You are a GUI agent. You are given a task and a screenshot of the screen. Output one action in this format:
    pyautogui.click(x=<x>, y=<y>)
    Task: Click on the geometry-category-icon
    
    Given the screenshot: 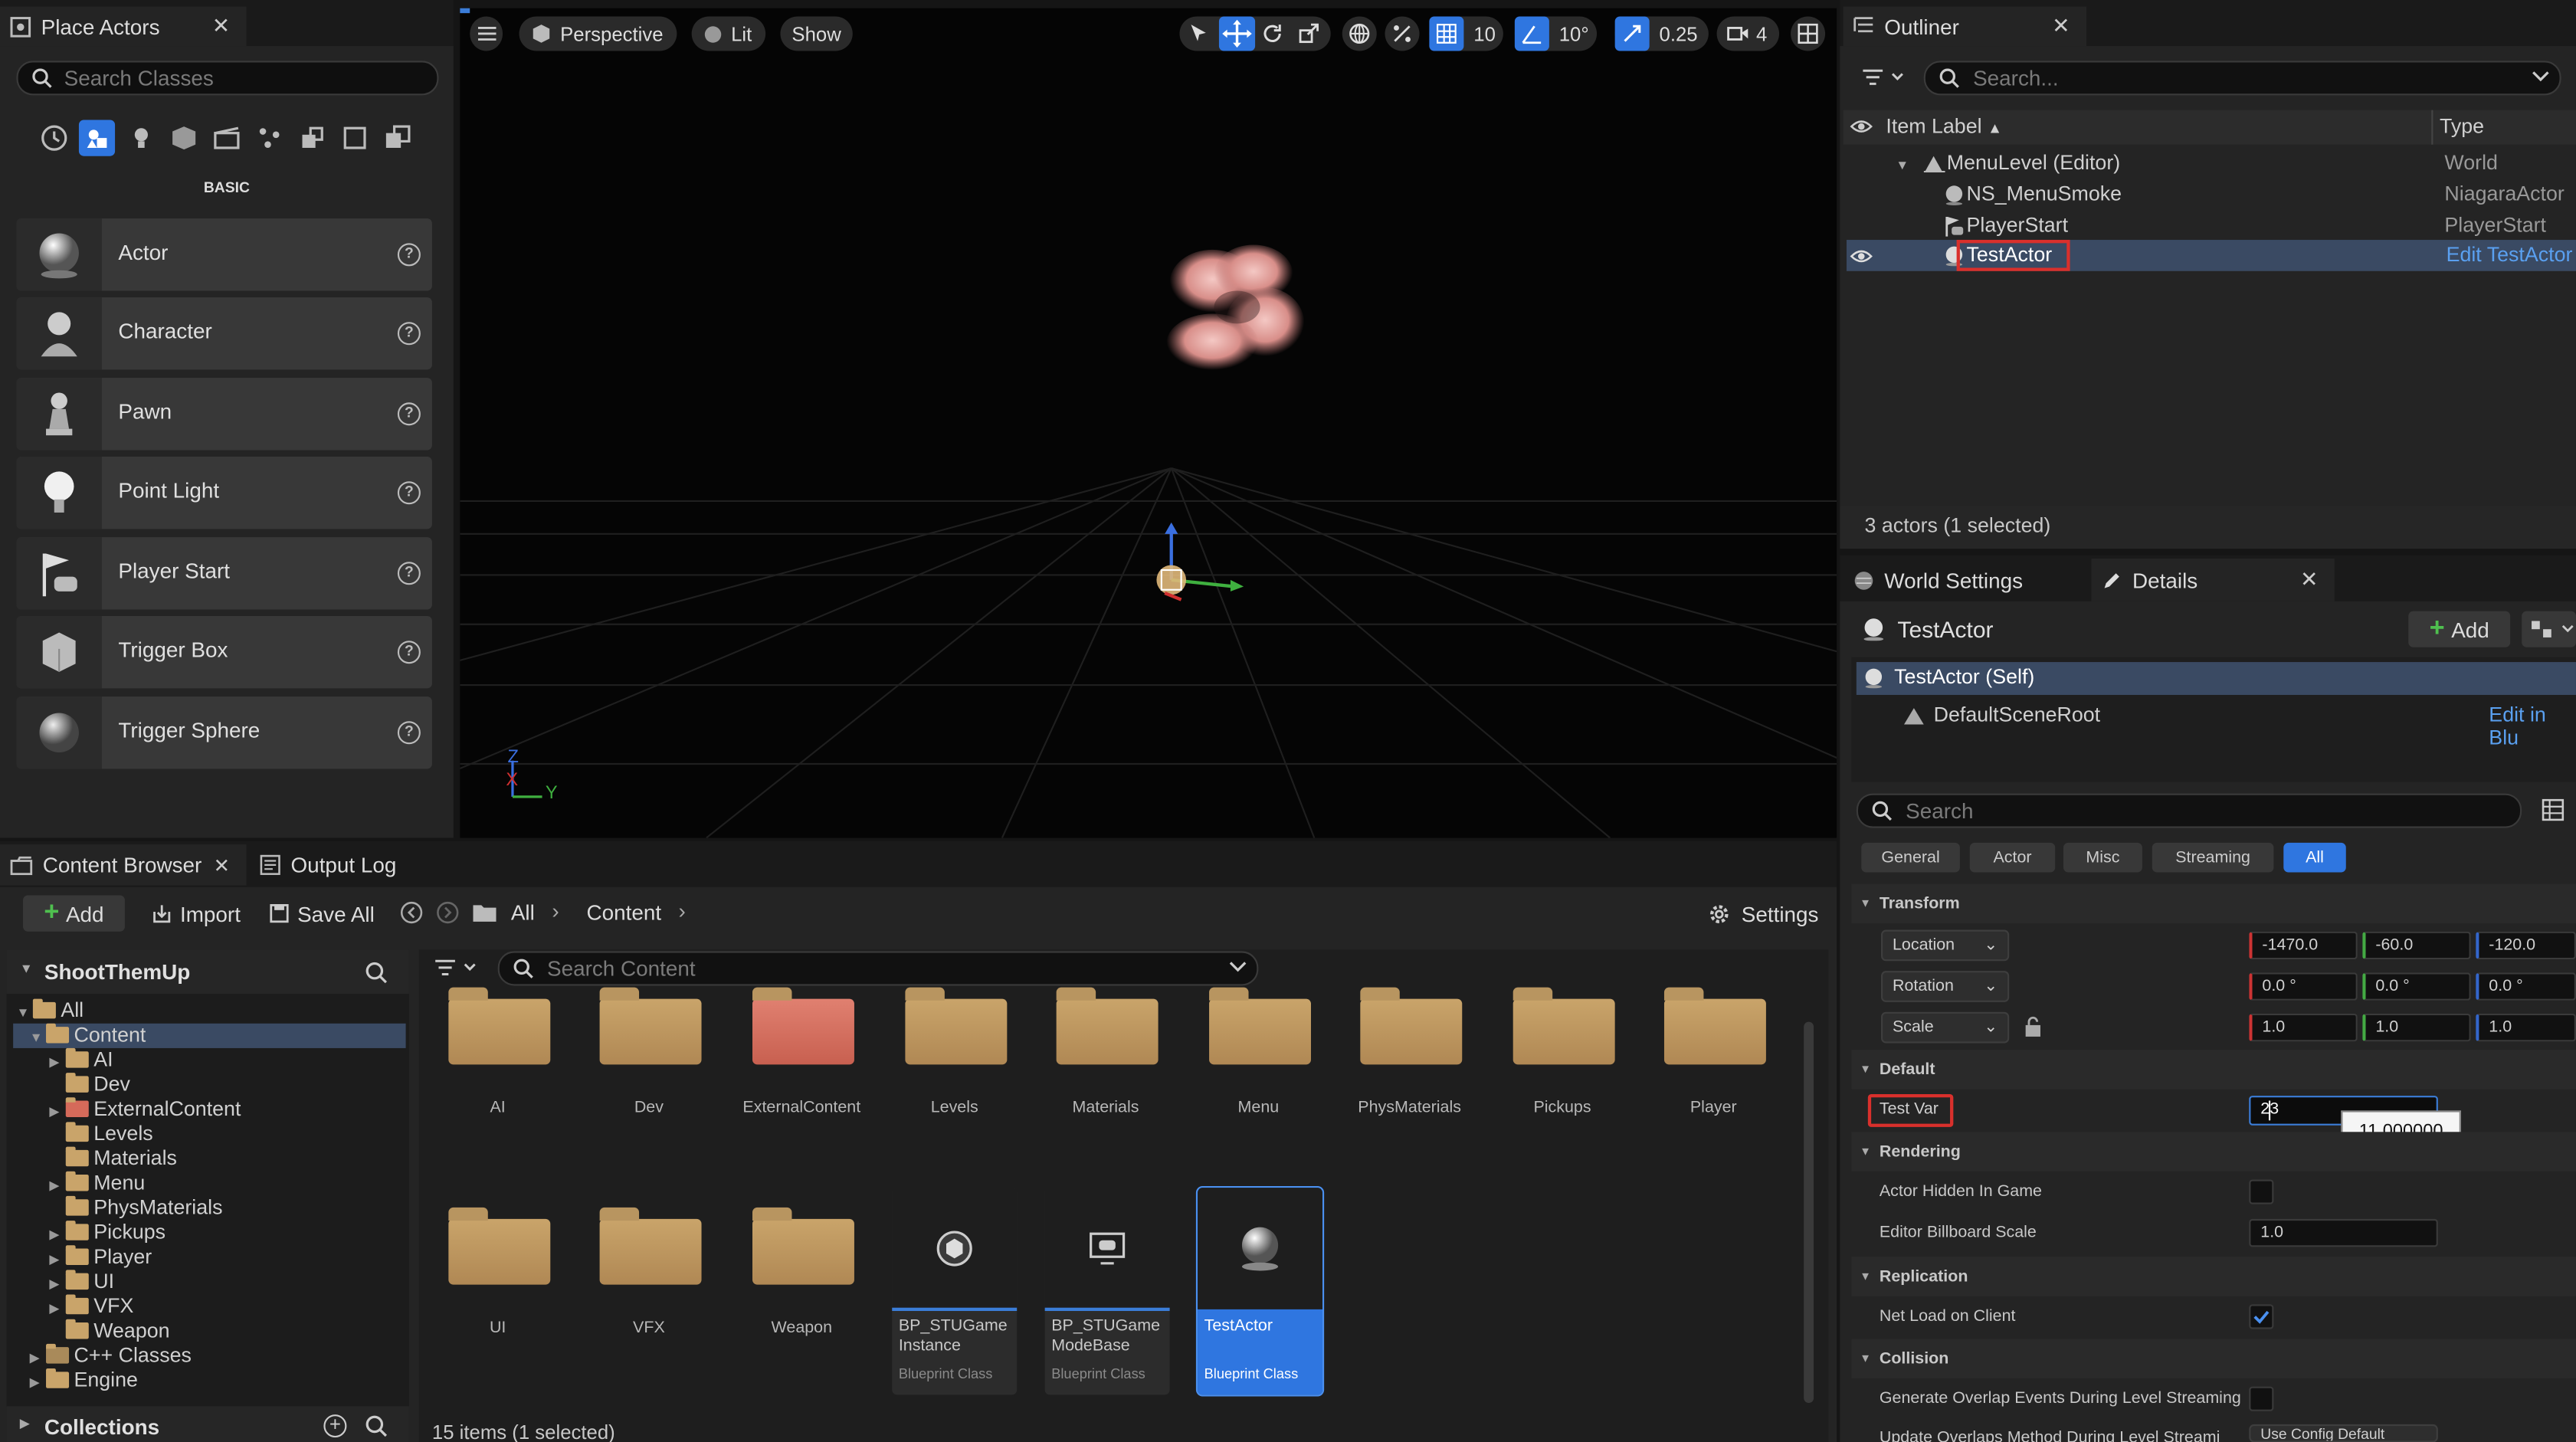 What is the action you would take?
    pyautogui.click(x=312, y=138)
    